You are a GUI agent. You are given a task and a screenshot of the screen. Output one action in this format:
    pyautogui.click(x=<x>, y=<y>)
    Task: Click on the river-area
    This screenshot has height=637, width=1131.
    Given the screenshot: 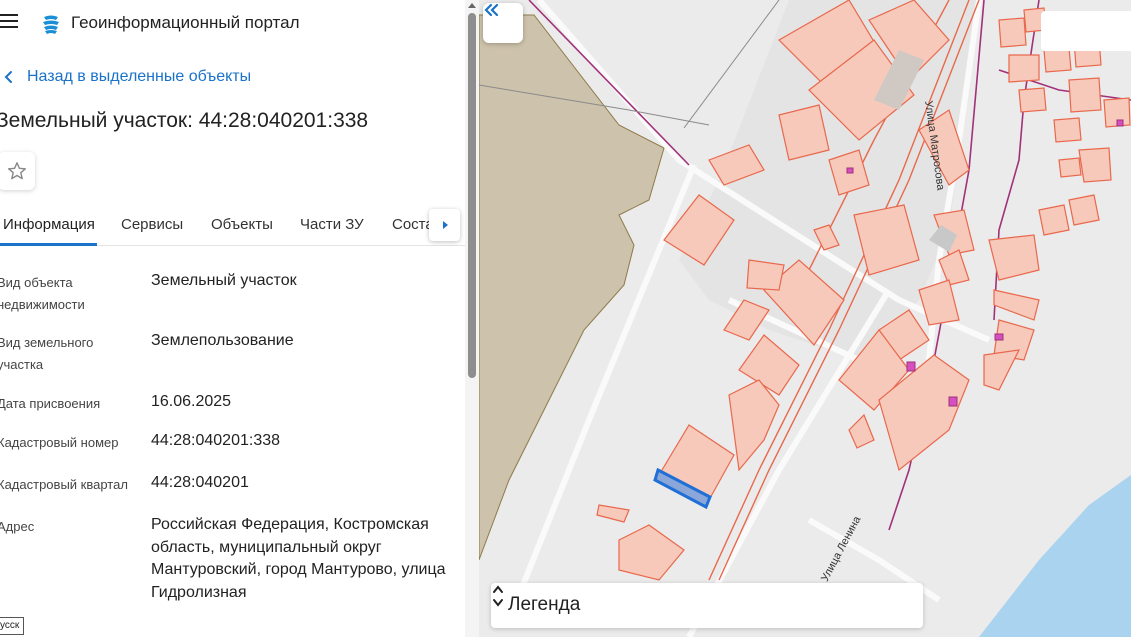 What is the action you would take?
    pyautogui.click(x=1055, y=556)
    